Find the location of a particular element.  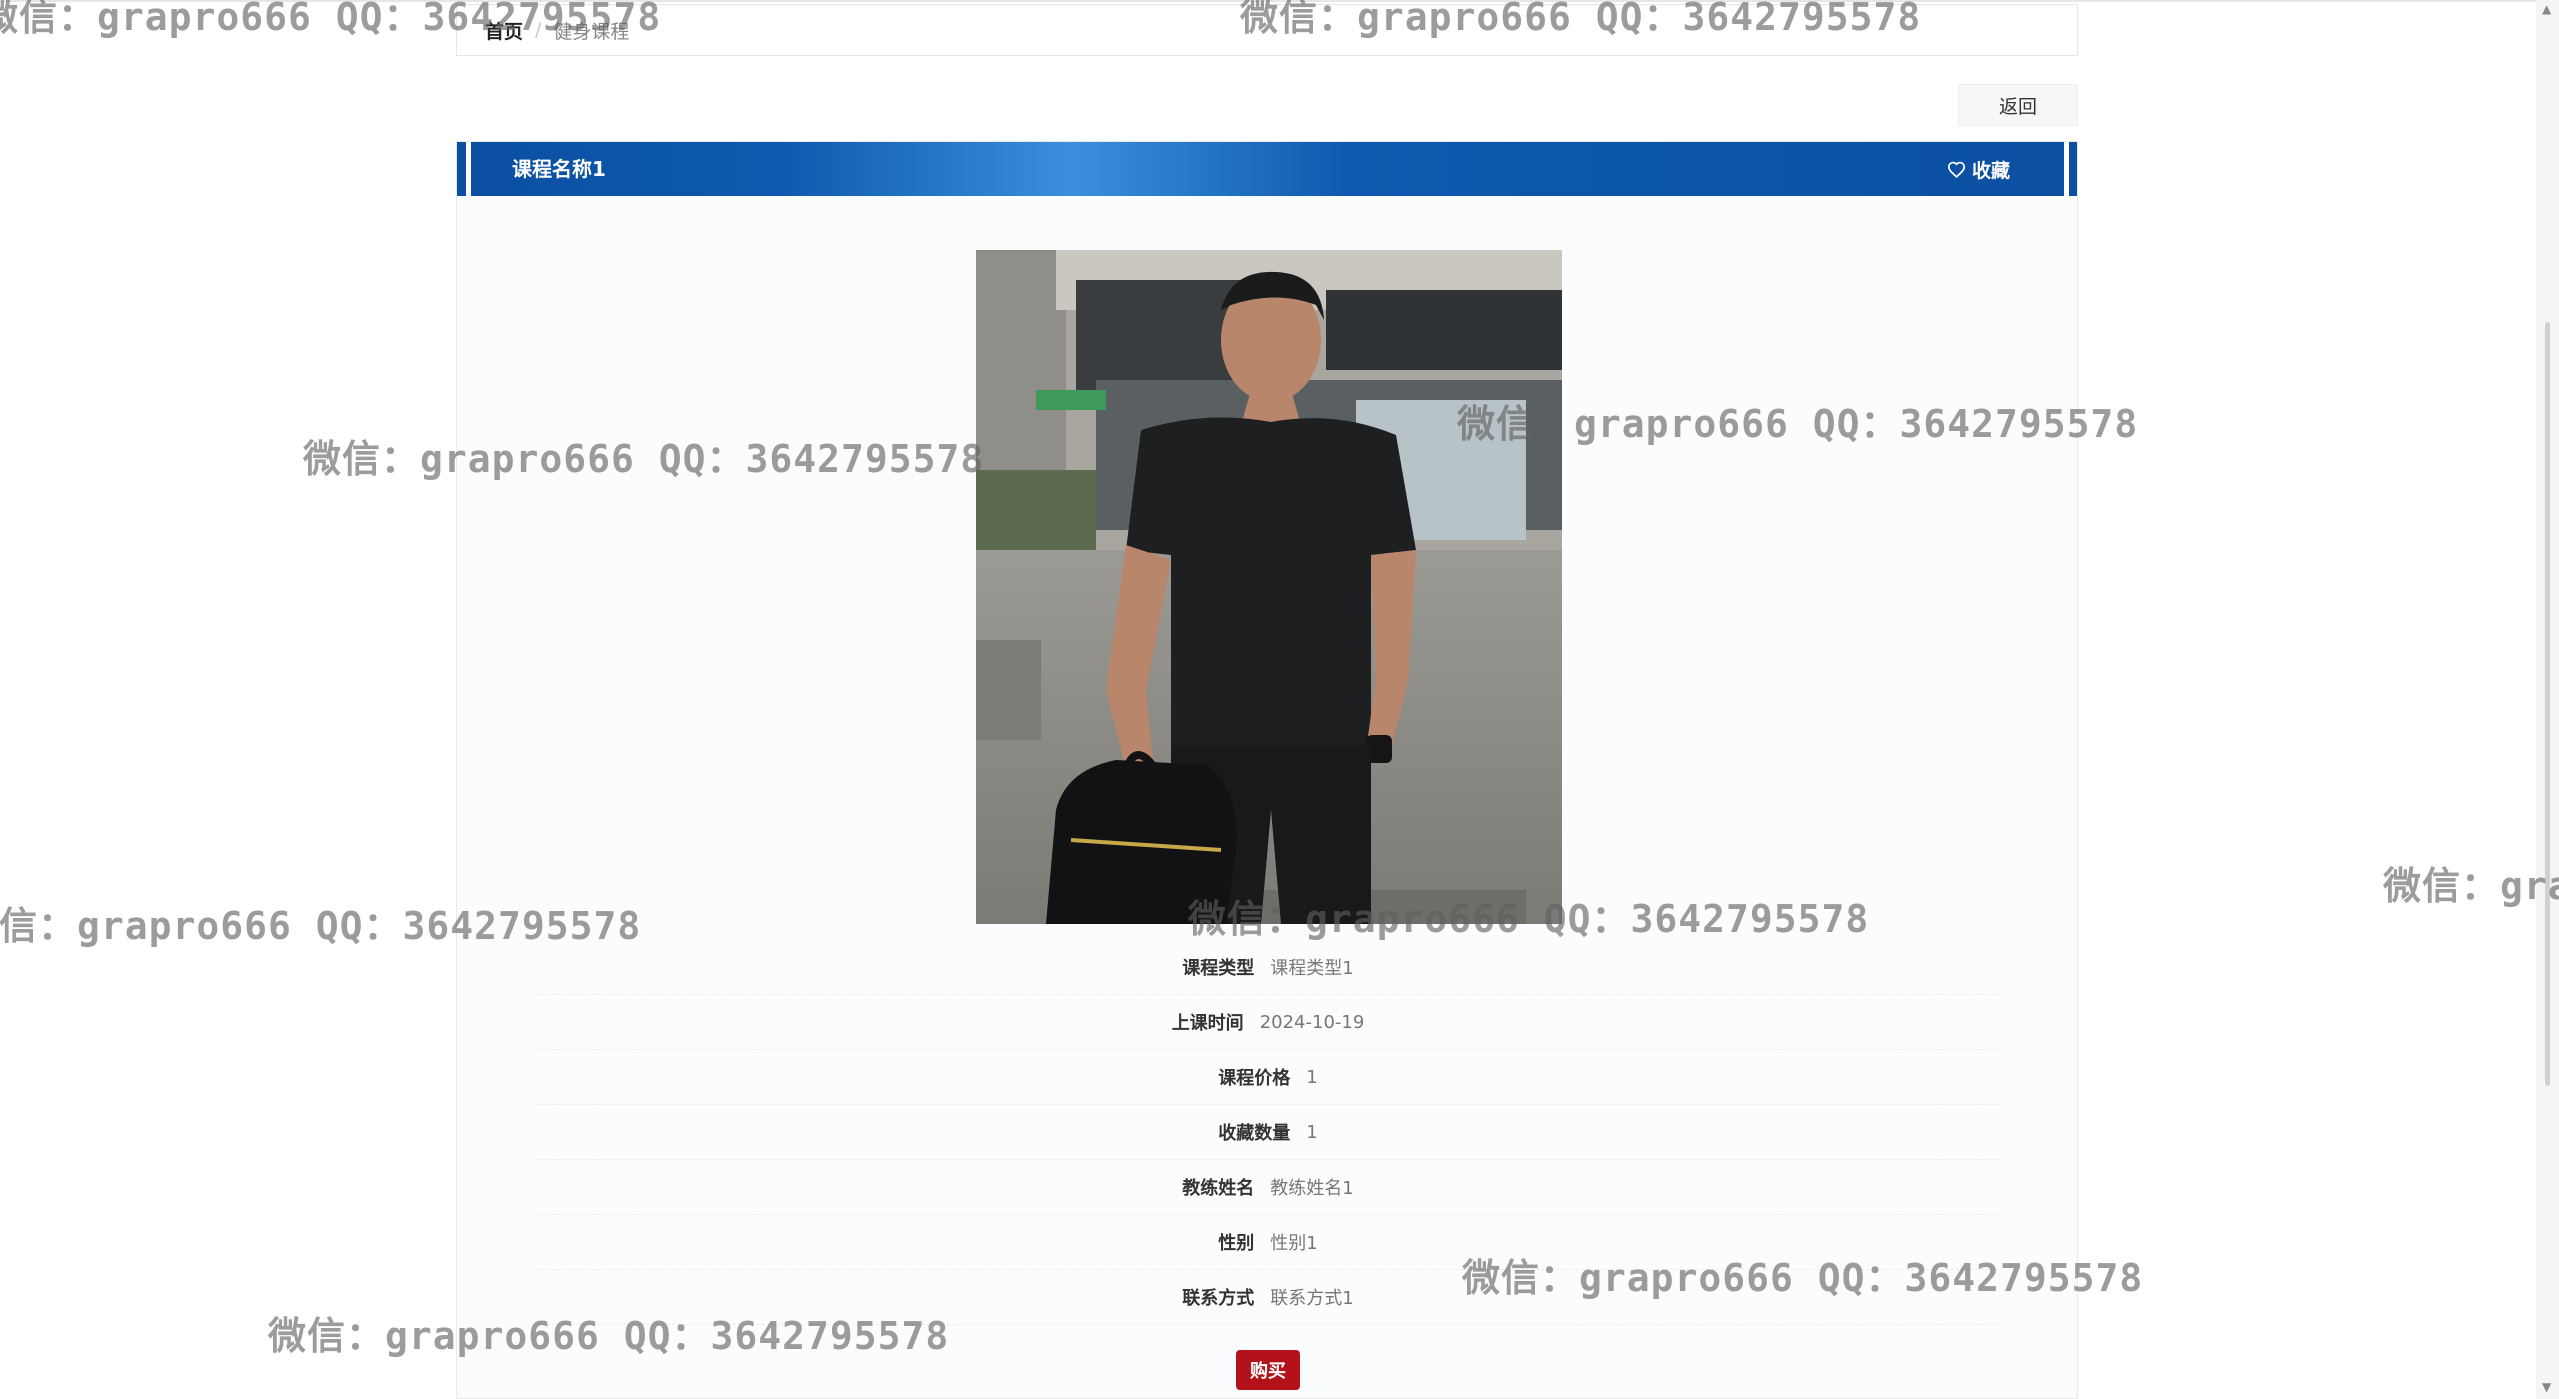

heart-icon is located at coordinates (1956, 169).